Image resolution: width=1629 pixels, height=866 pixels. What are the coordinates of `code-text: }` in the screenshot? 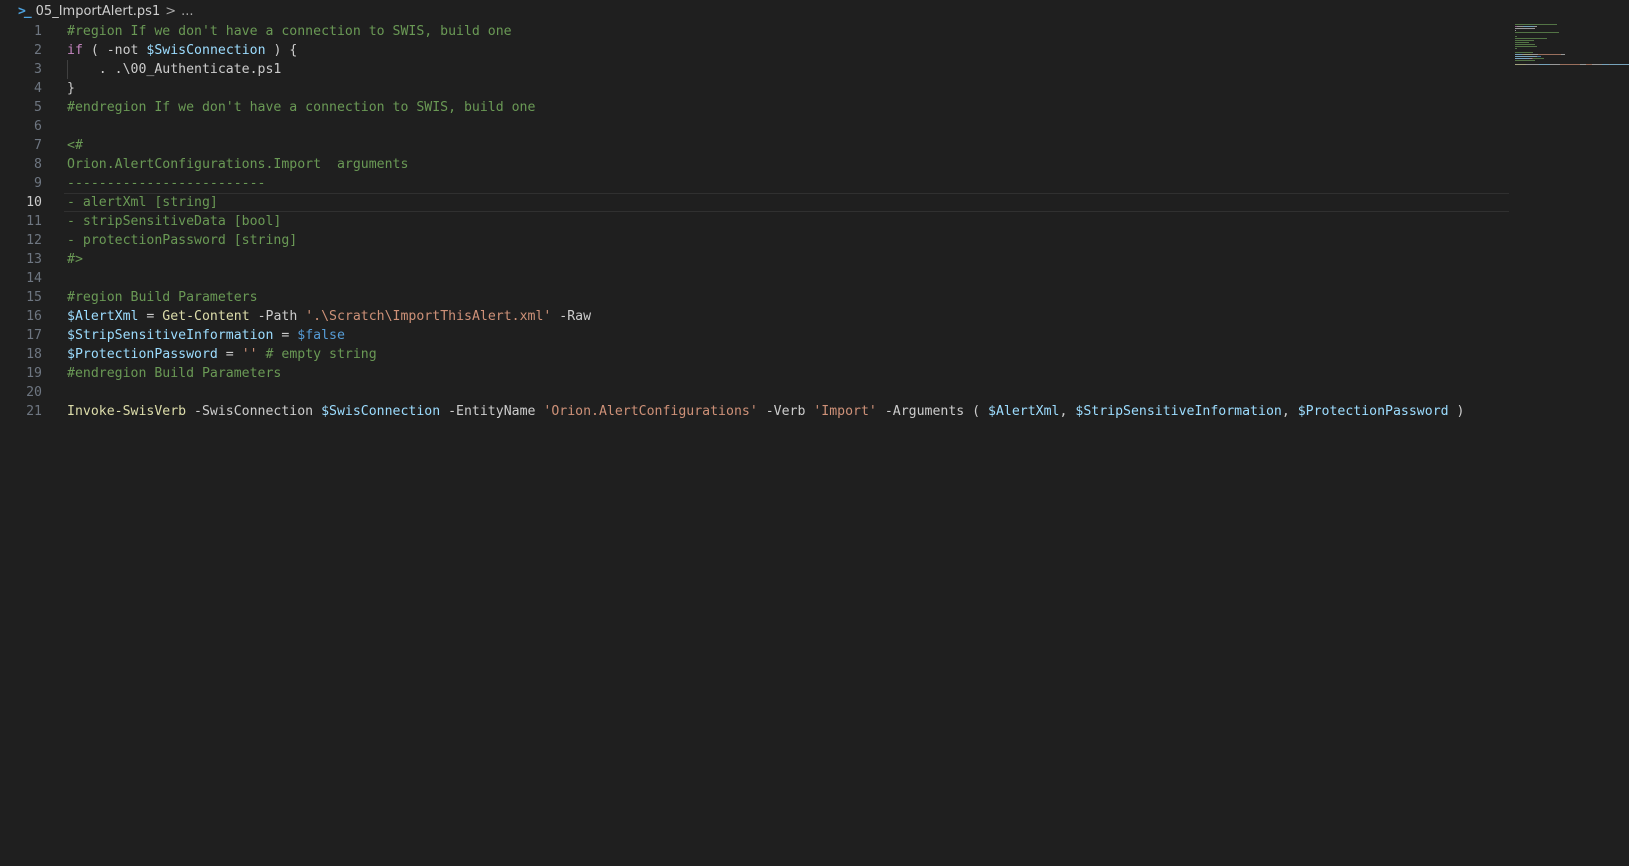 It's located at (71, 88).